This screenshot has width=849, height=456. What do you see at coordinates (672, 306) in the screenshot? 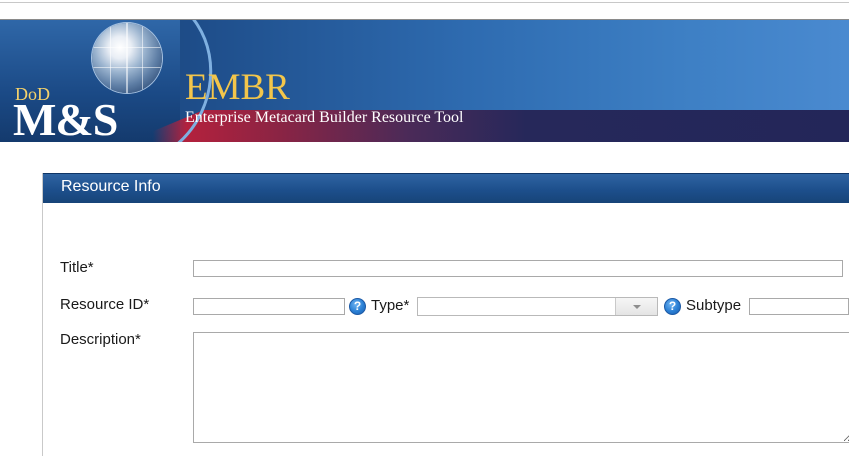
I see `type-help-icon: ?` at bounding box center [672, 306].